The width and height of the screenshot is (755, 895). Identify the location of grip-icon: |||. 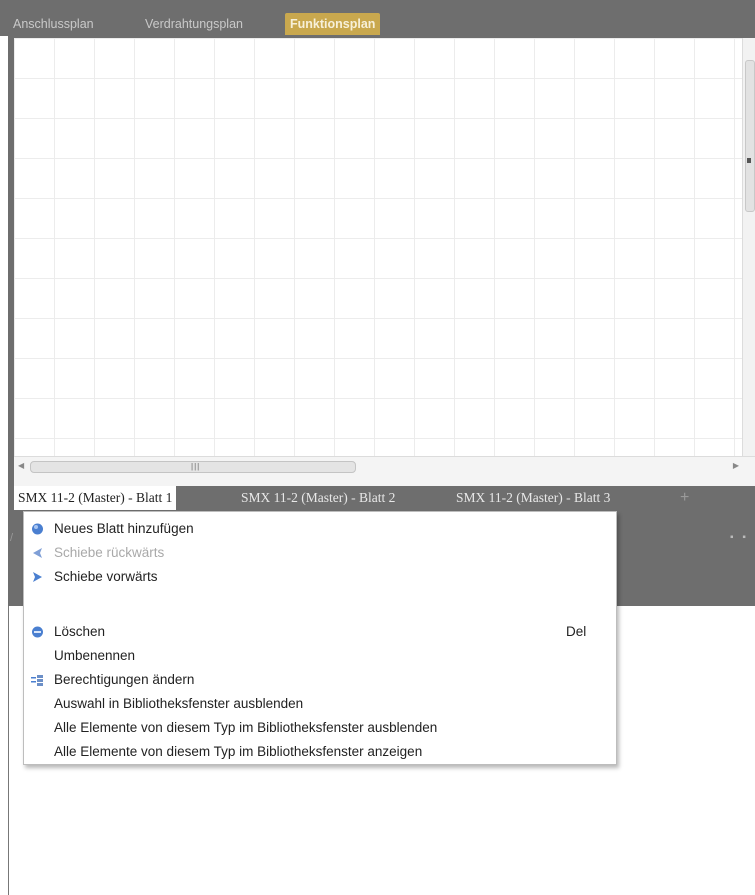
(196, 466).